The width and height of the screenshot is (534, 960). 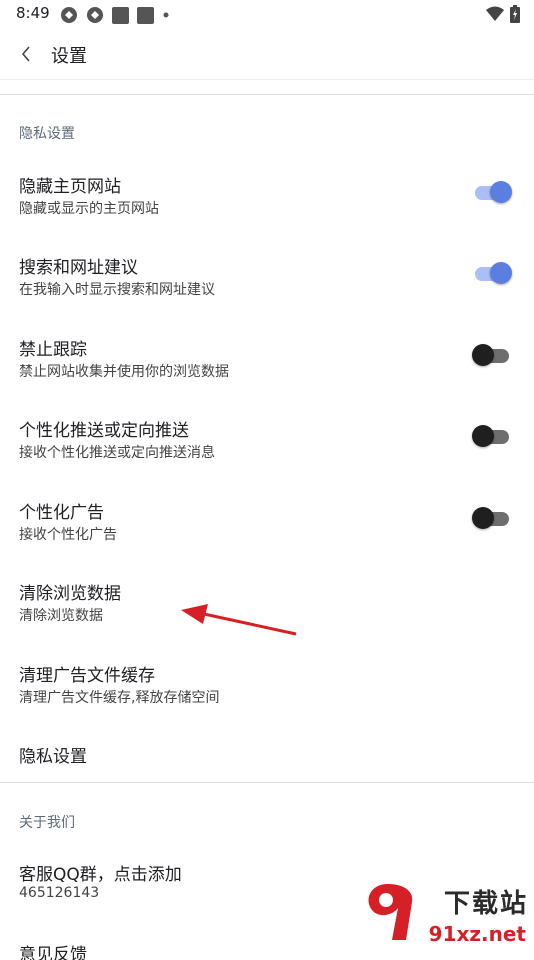 What do you see at coordinates (267, 54) in the screenshot?
I see `app-bar: 设置` at bounding box center [267, 54].